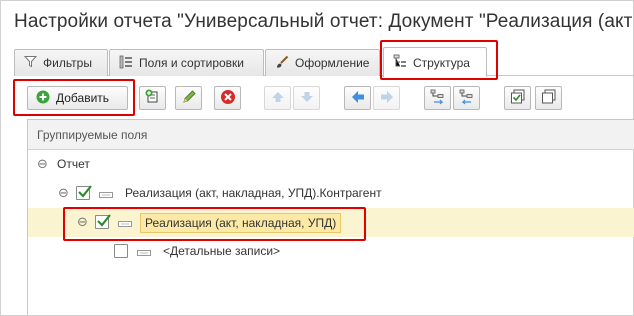 The width and height of the screenshot is (634, 316). Describe the element at coordinates (222, 251) in the screenshot. I see `tree-row-label: <Детальные записи>` at that location.